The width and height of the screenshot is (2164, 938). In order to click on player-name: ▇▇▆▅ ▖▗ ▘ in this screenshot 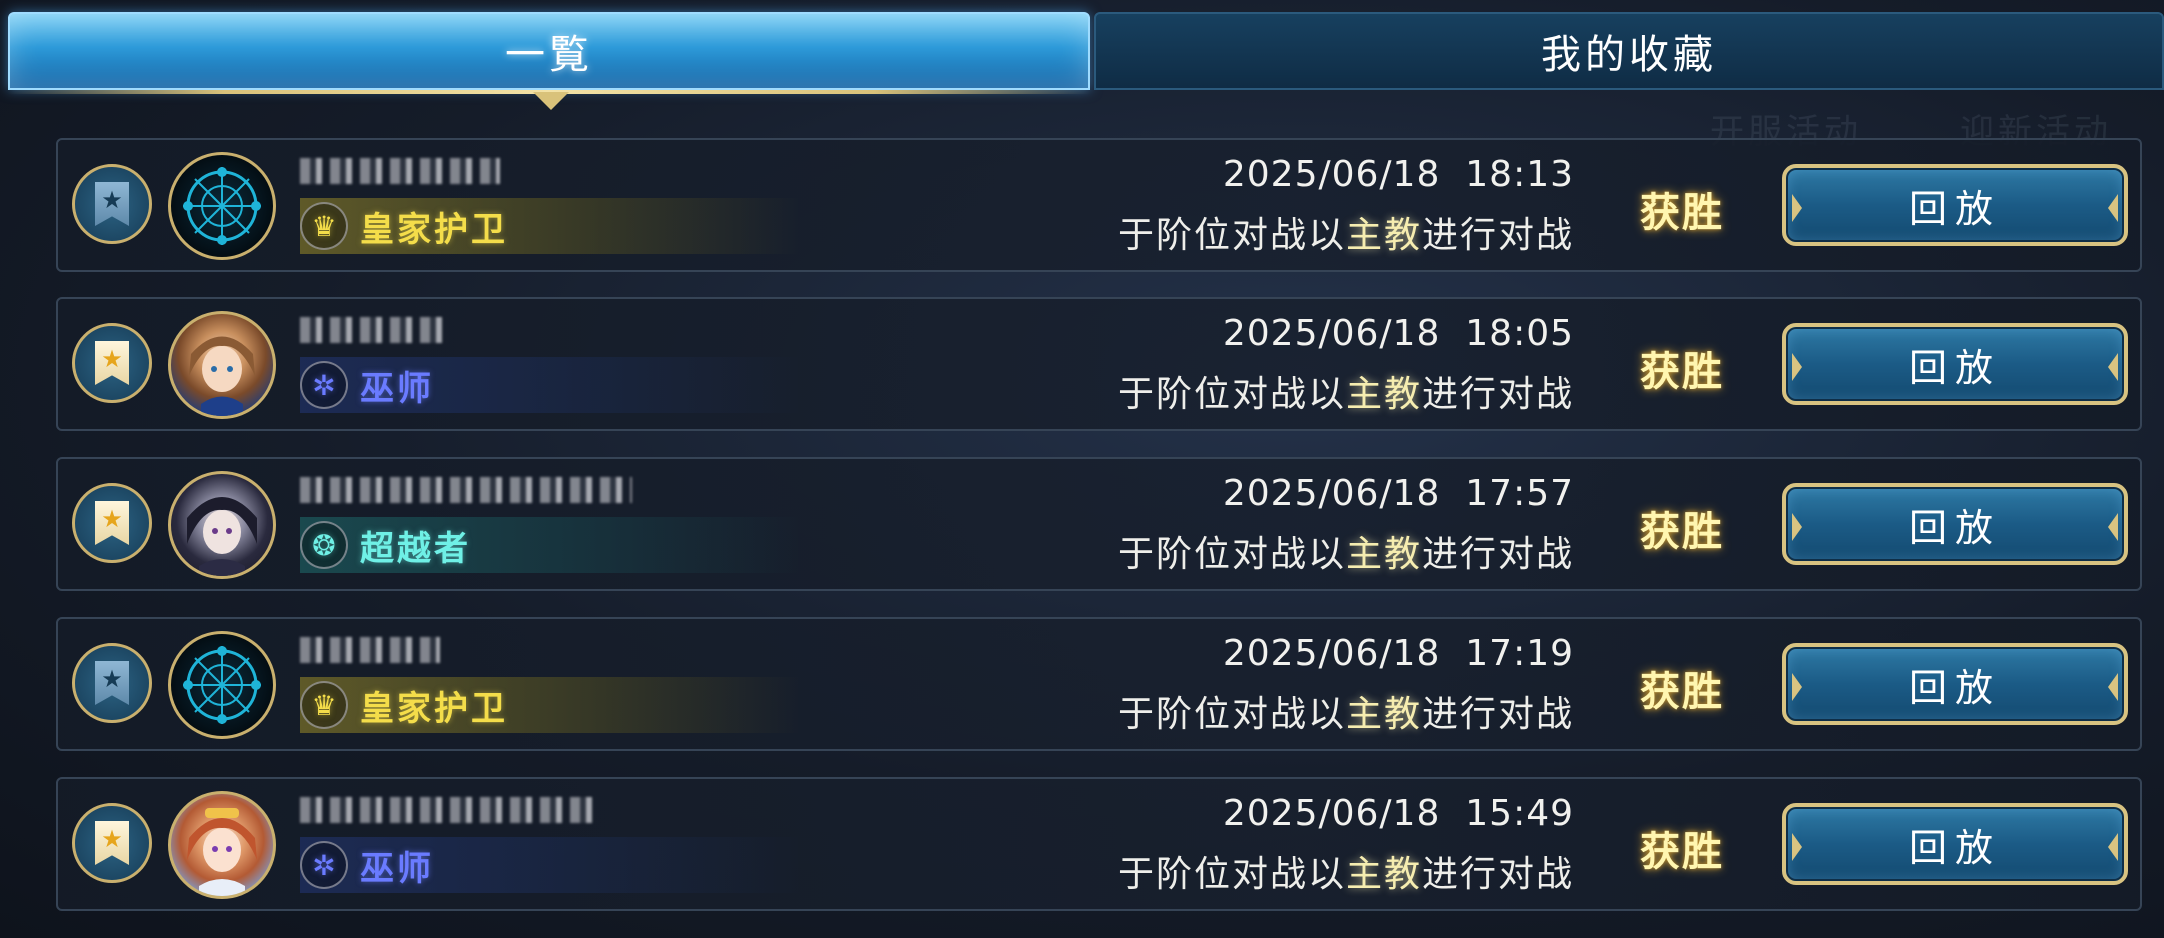, I will do `click(400, 171)`.